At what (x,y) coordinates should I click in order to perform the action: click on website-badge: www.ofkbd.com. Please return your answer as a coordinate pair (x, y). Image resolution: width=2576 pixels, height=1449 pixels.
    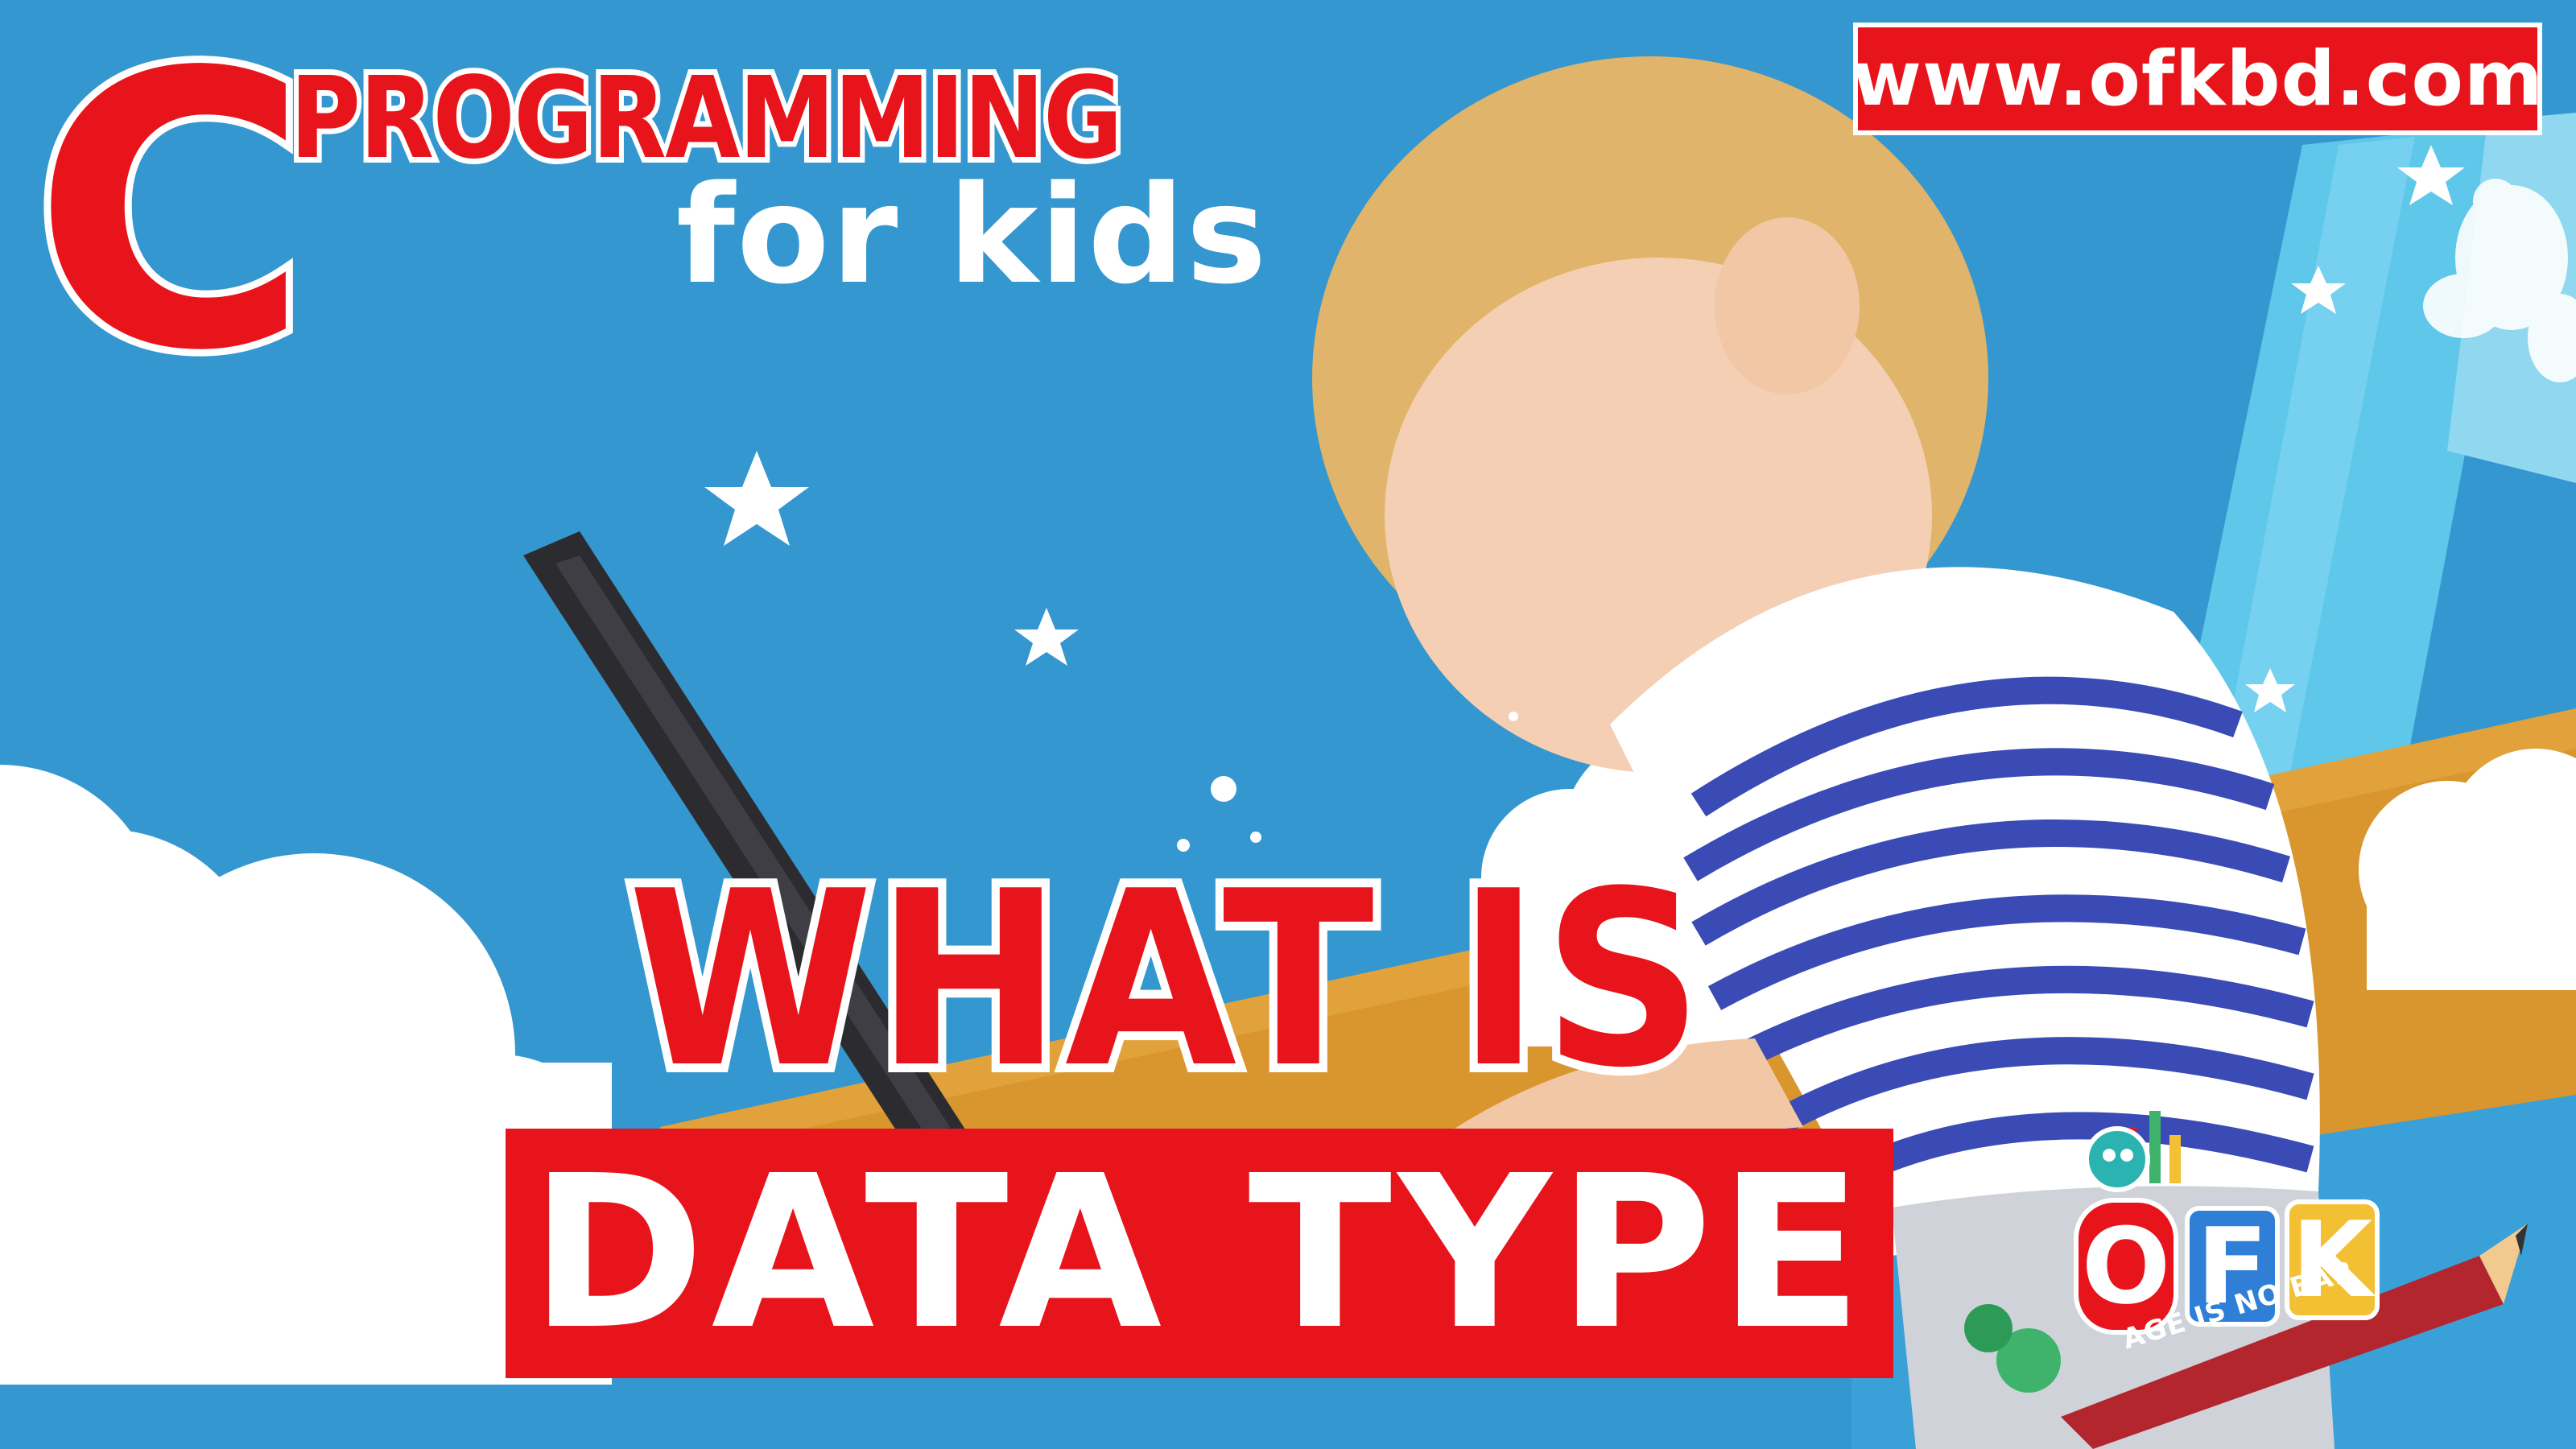
    Looking at the image, I should click on (2198, 79).